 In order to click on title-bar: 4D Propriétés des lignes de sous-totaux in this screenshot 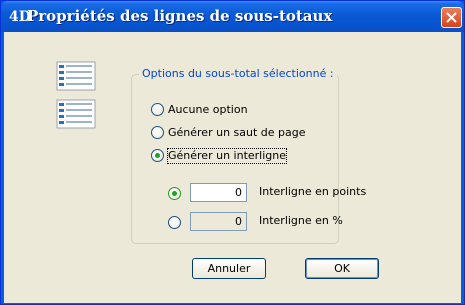, I will do `click(232, 16)`.